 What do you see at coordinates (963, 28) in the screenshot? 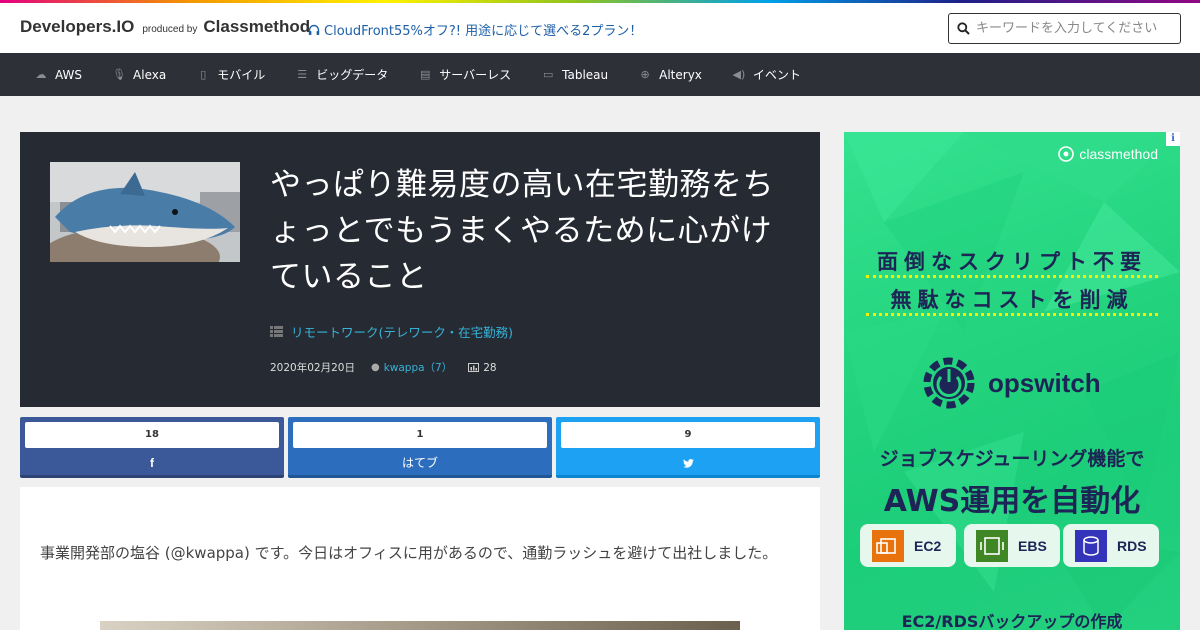
I see `search-icon` at bounding box center [963, 28].